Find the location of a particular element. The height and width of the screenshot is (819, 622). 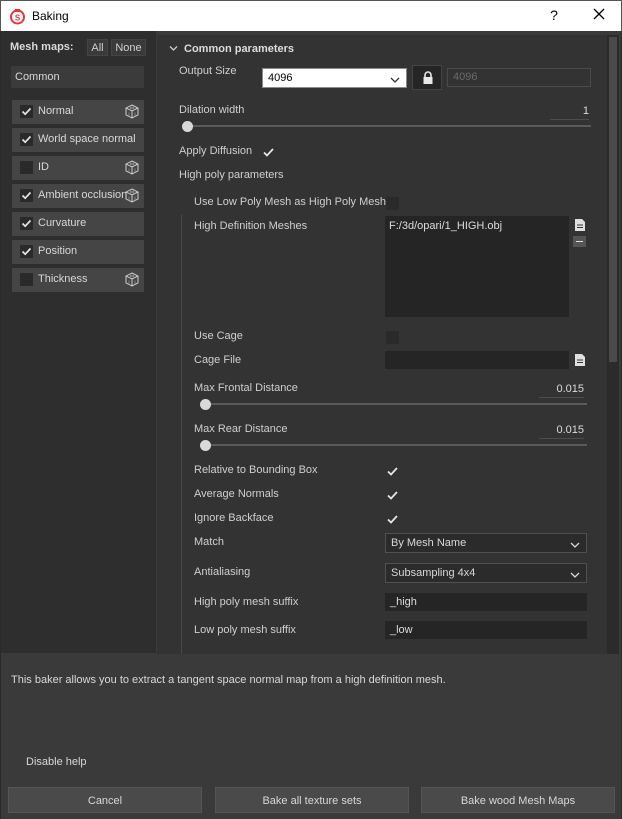

low-poly-suffix-input: _low is located at coordinates (486, 630).